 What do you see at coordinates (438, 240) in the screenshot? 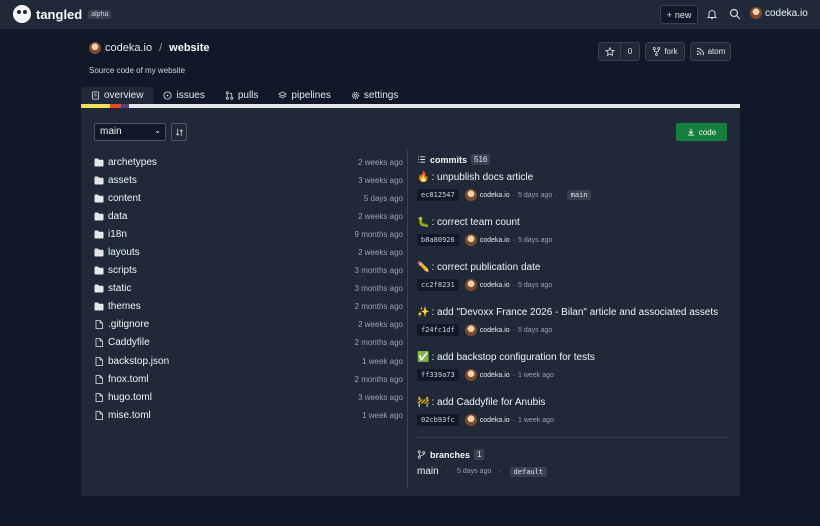
I see `commit-sha: b8a80926` at bounding box center [438, 240].